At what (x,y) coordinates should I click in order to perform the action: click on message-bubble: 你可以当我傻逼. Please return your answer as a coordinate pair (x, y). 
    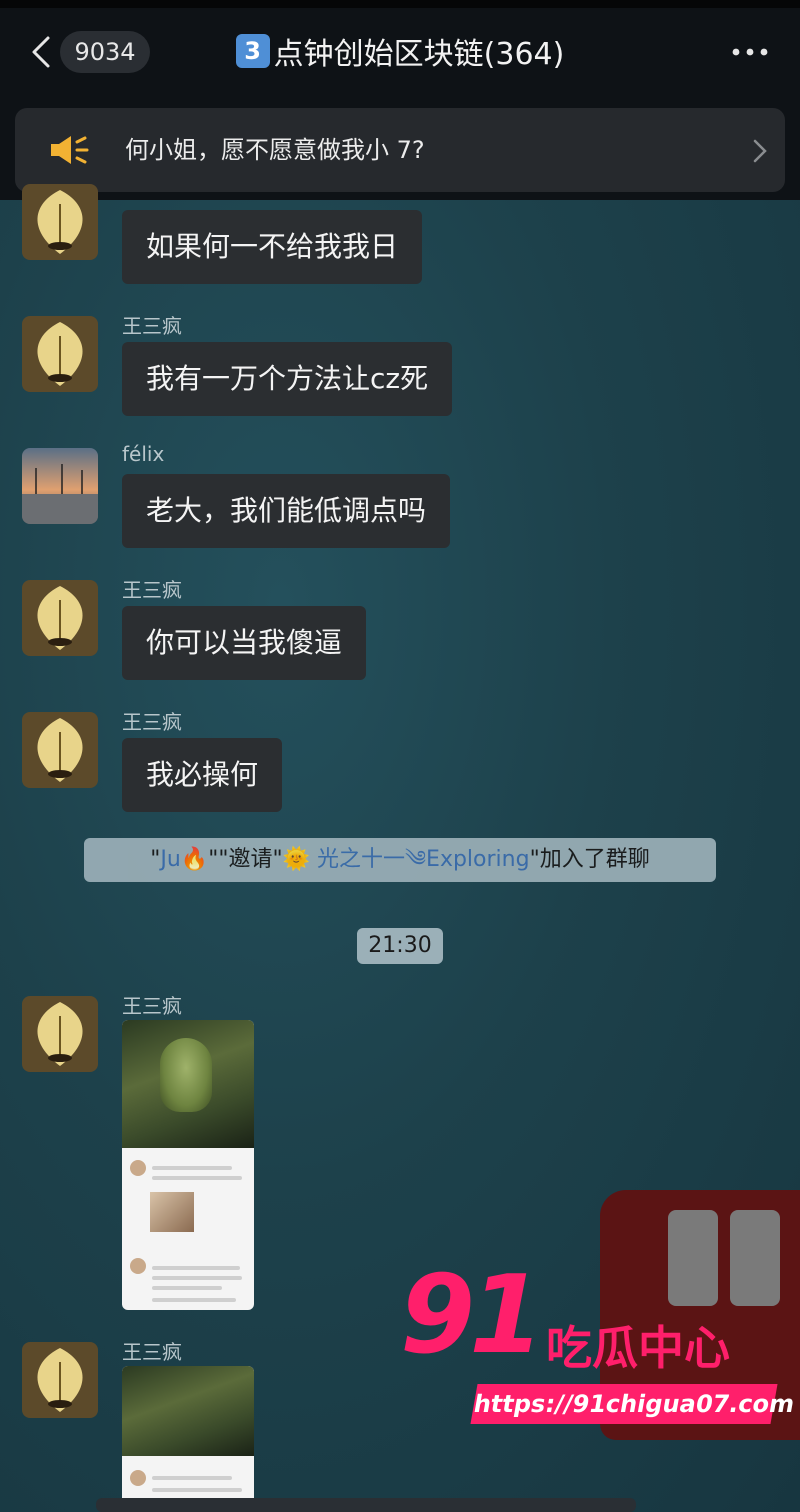
    Looking at the image, I should click on (244, 643).